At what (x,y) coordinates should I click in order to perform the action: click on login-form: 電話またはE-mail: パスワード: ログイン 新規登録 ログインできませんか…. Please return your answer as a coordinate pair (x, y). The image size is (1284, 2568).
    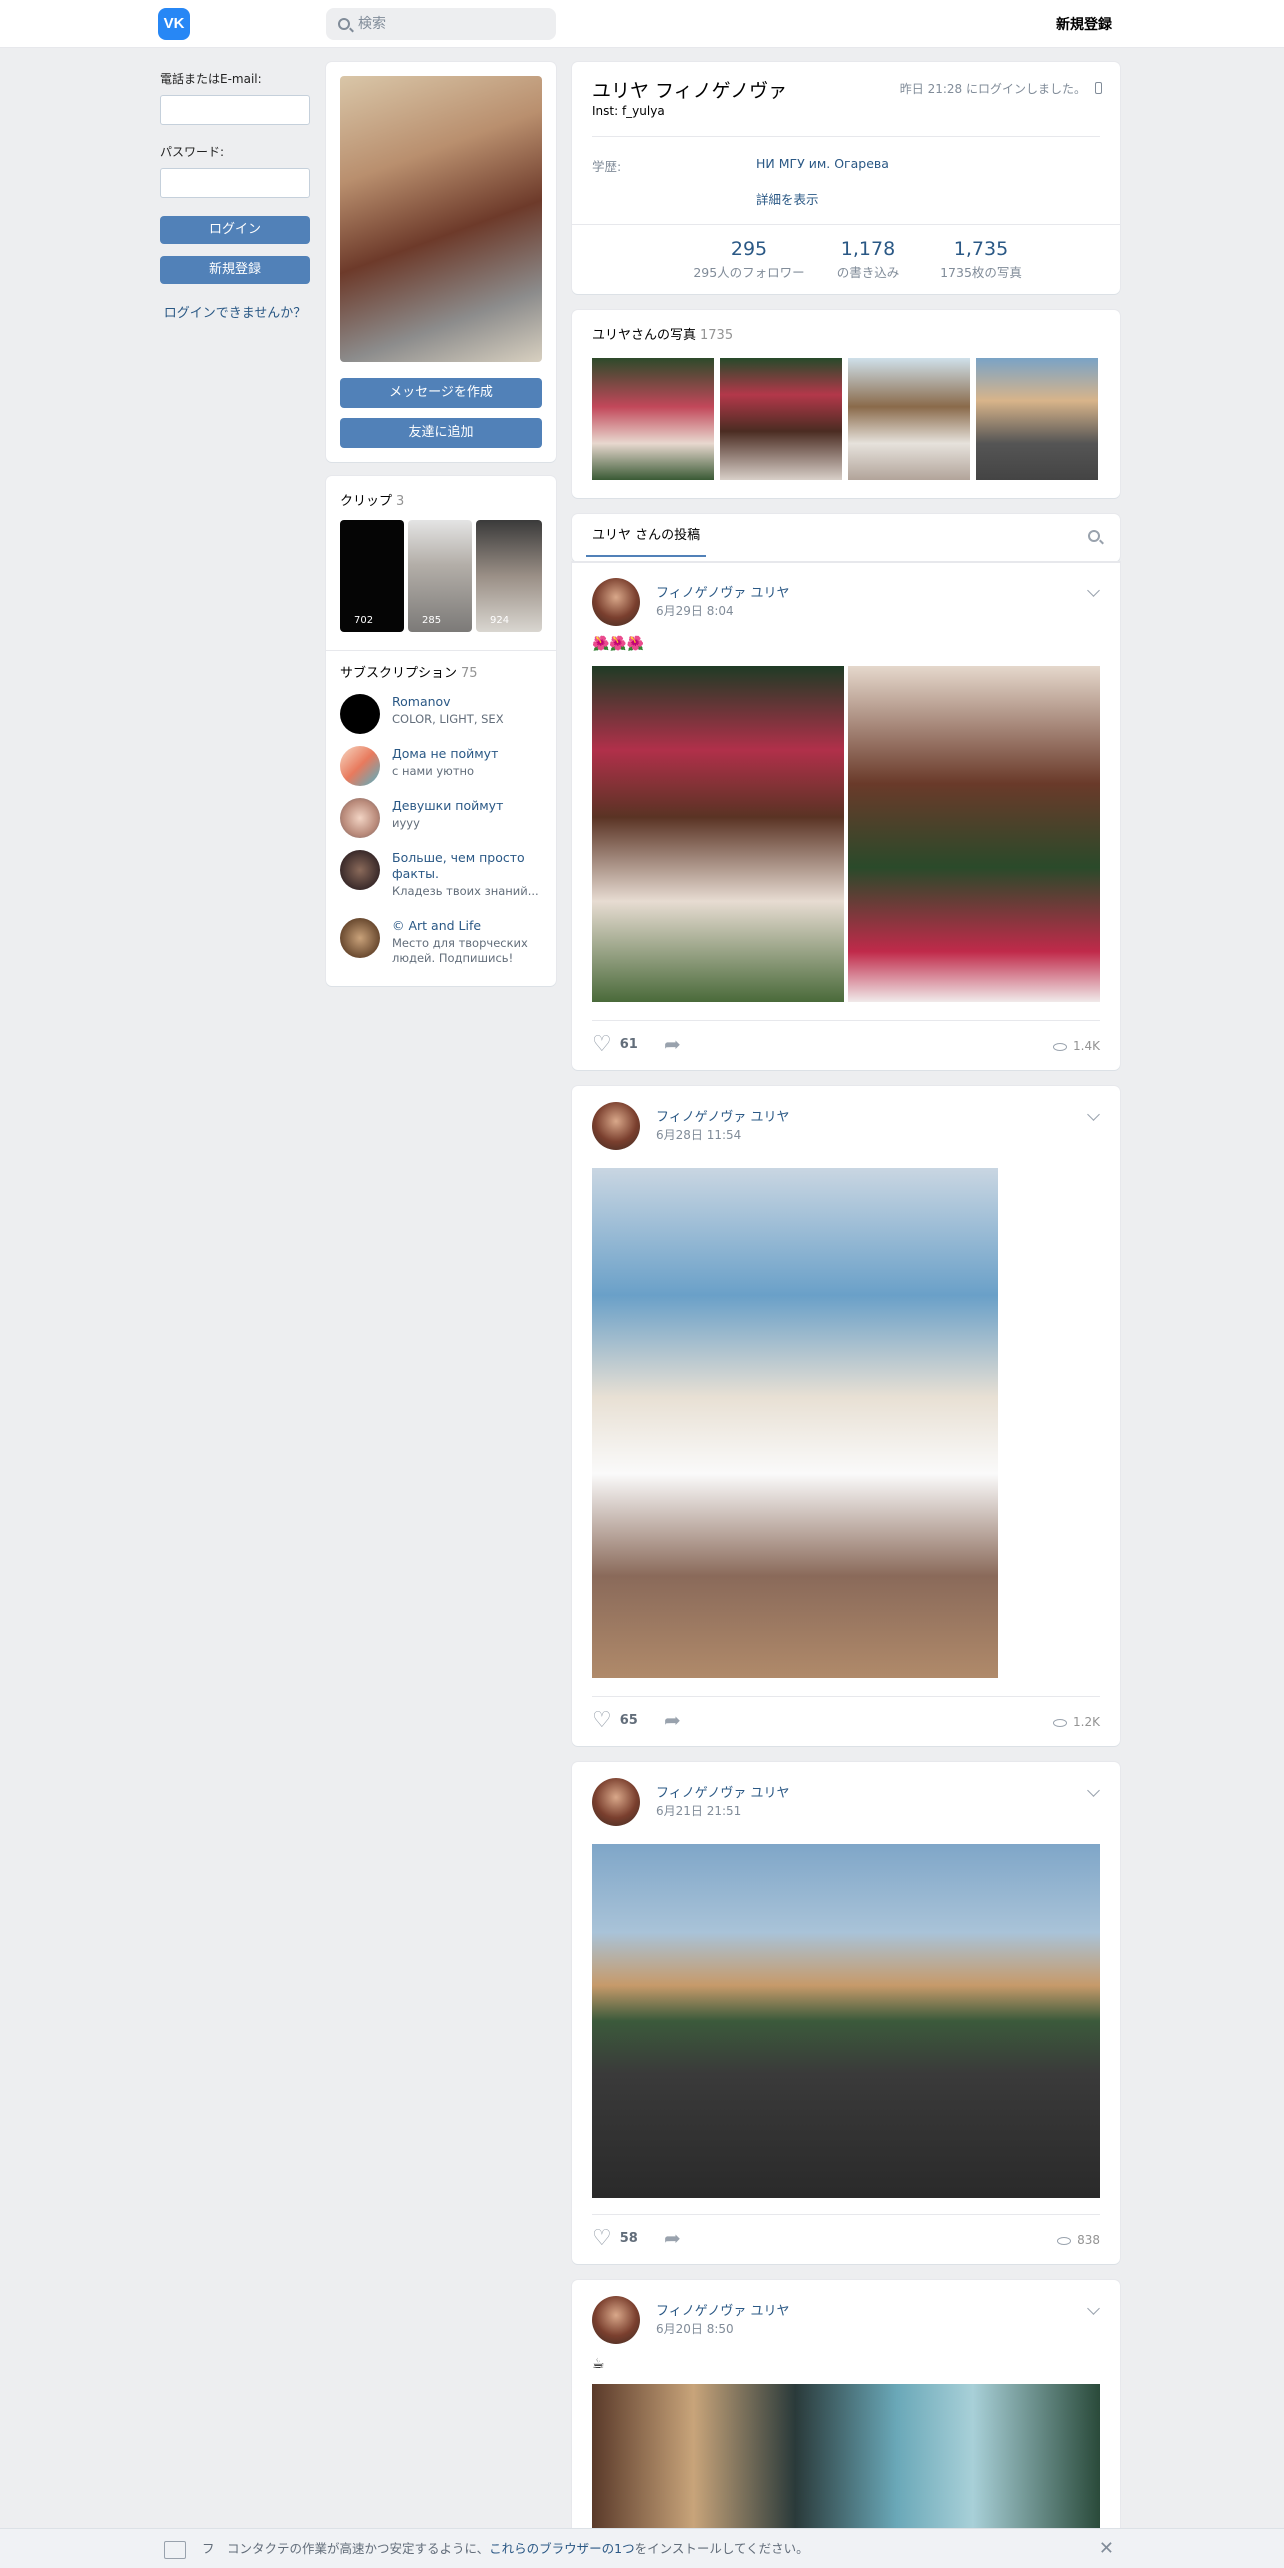
    Looking at the image, I should click on (235, 195).